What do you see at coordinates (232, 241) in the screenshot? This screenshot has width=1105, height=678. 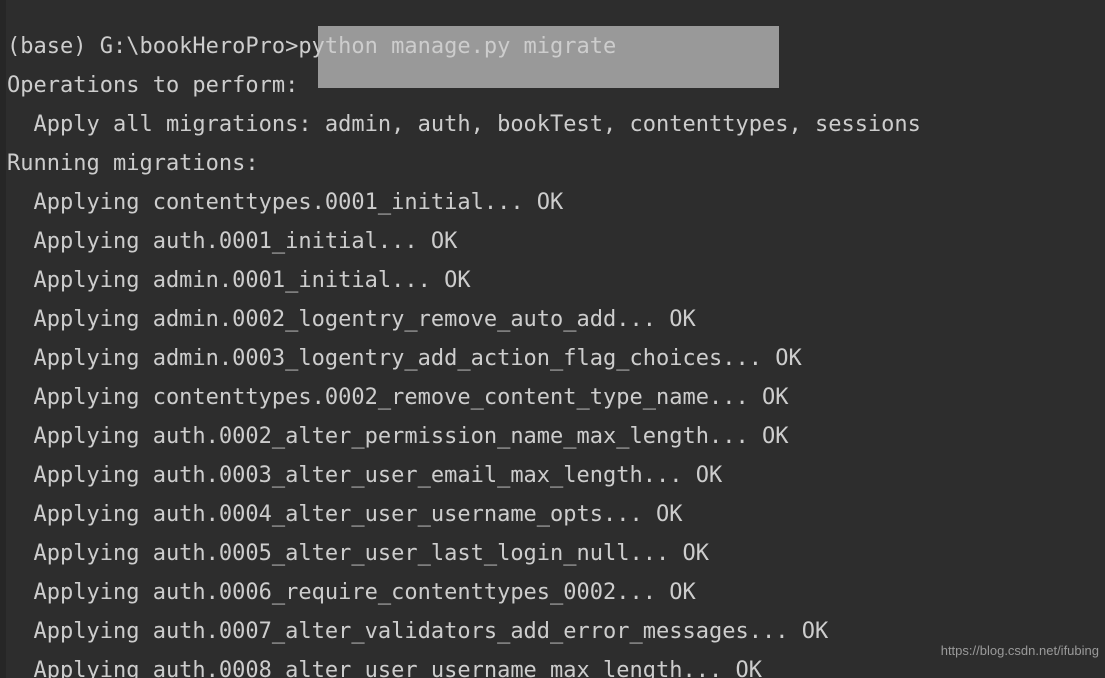 I see `output-line: Applying auth.0001_initial... OK` at bounding box center [232, 241].